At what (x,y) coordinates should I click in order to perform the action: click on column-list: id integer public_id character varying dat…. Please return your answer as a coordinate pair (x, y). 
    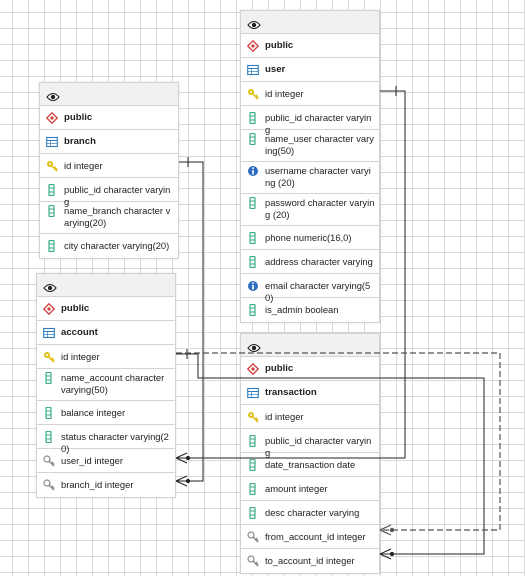
    Looking at the image, I should click on (310, 489).